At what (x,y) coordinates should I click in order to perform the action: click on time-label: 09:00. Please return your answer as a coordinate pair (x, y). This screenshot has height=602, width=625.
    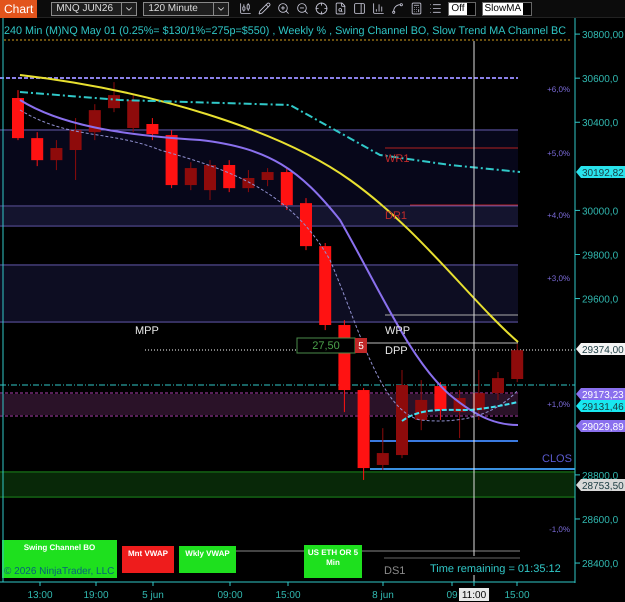
    Looking at the image, I should click on (230, 595).